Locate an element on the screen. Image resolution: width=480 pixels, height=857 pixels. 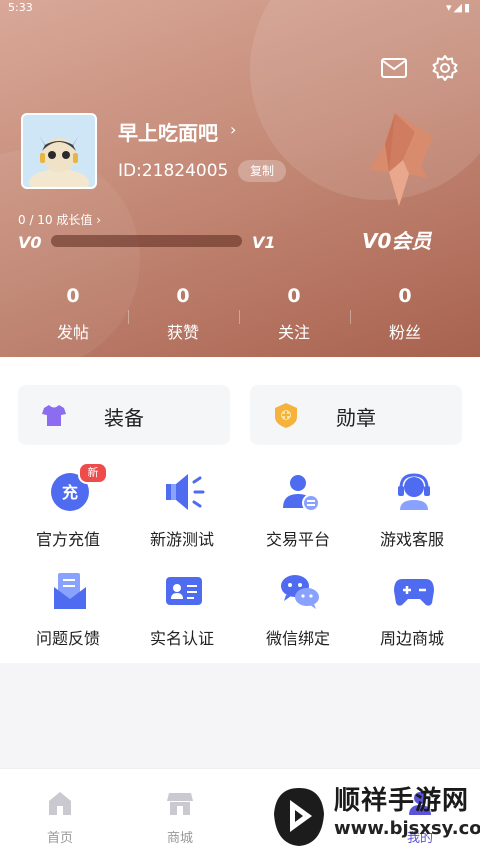
mail-icon is located at coordinates (394, 70).